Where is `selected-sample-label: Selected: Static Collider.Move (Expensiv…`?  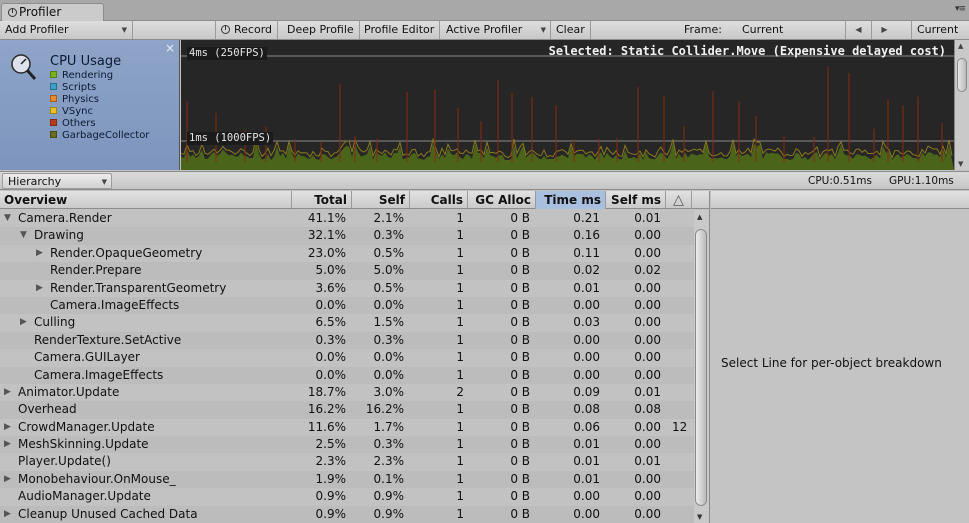
selected-sample-label: Selected: Static Collider.Move (Expensiv… is located at coordinates (747, 51).